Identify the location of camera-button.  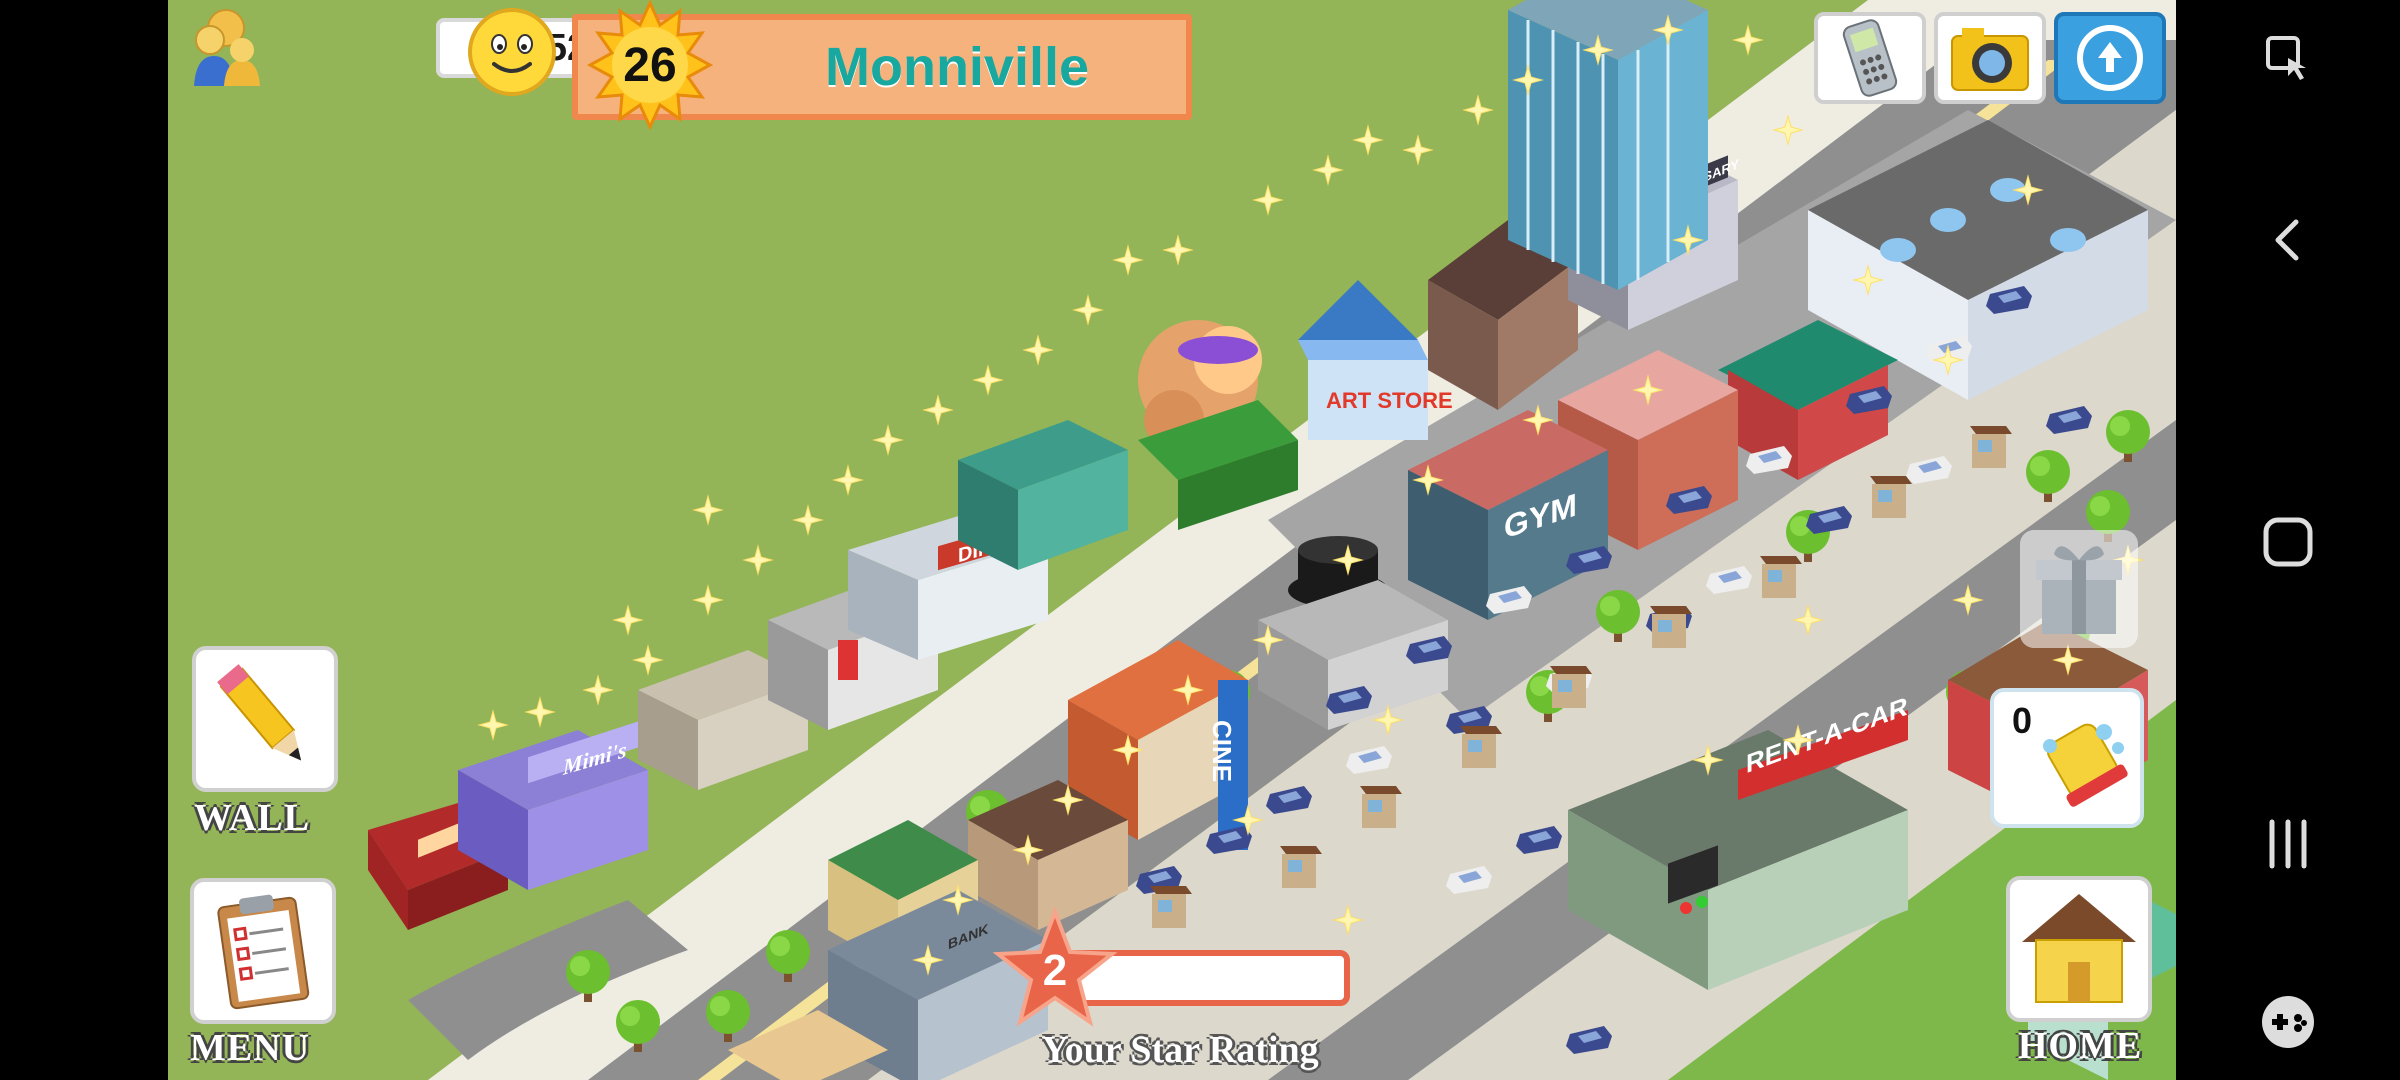
(1990, 58).